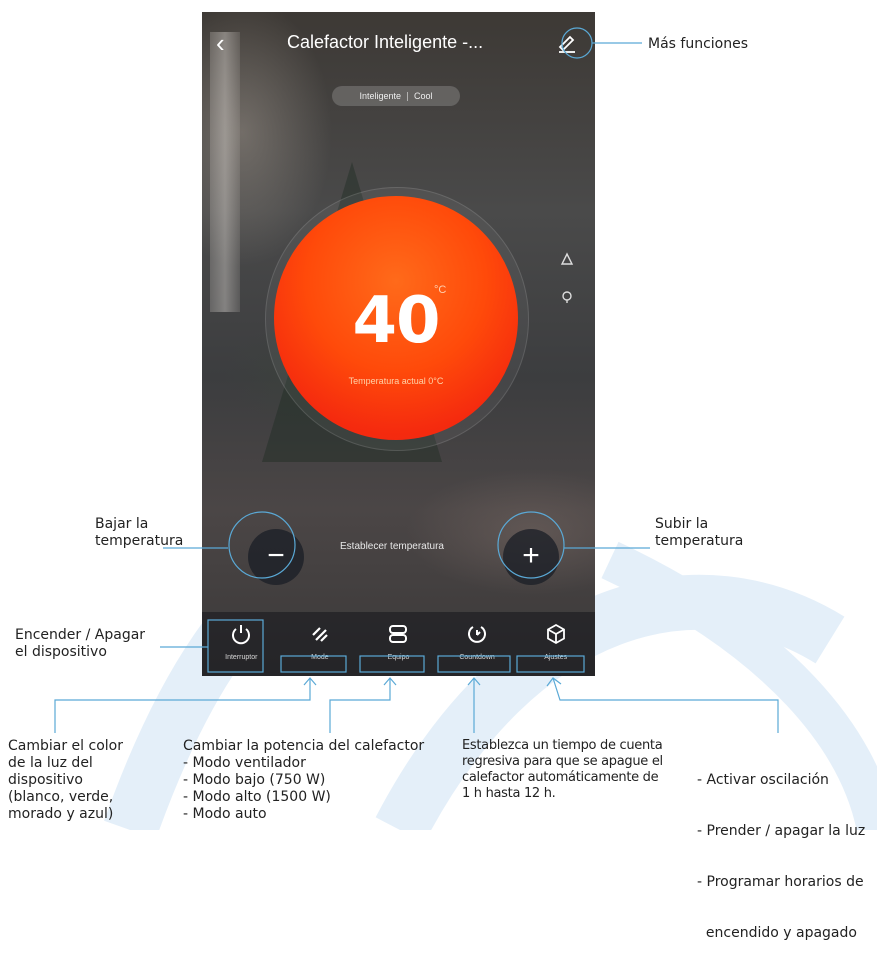 This screenshot has height=959, width=877. Describe the element at coordinates (396, 381) in the screenshot. I see `current-temperature: Temperatura actual 0°C` at that location.